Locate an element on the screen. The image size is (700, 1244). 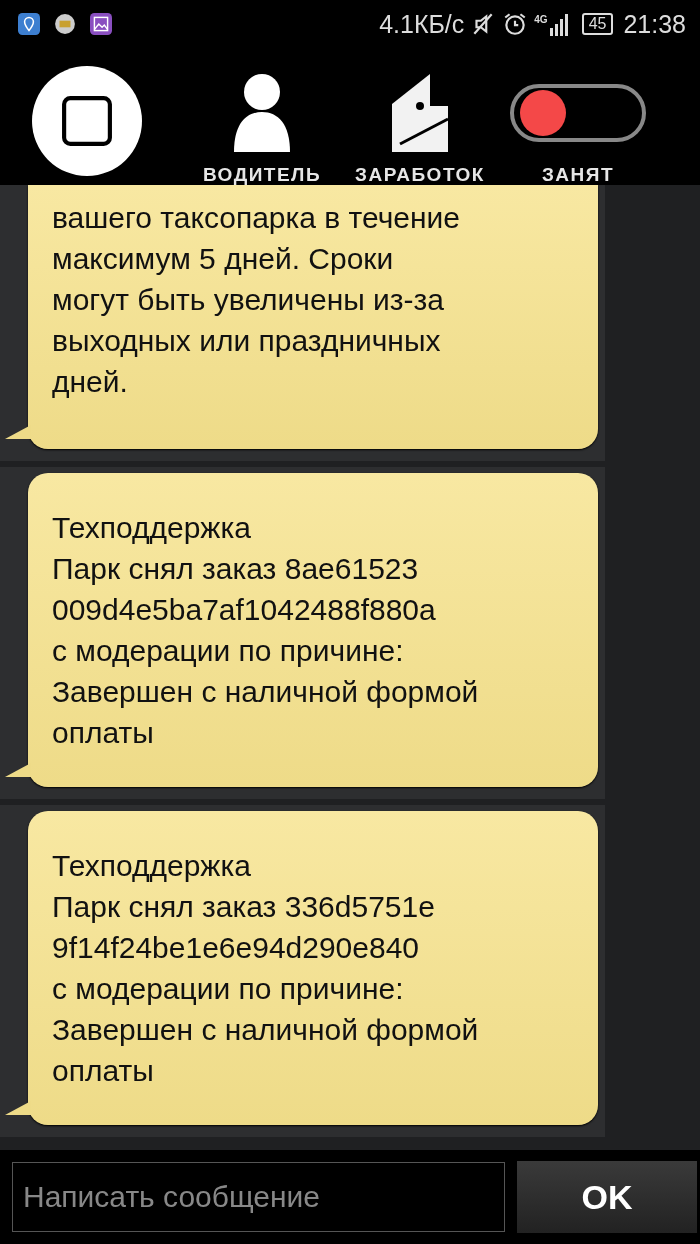
message-input: Написать сообщение is located at coordinates (258, 1197).